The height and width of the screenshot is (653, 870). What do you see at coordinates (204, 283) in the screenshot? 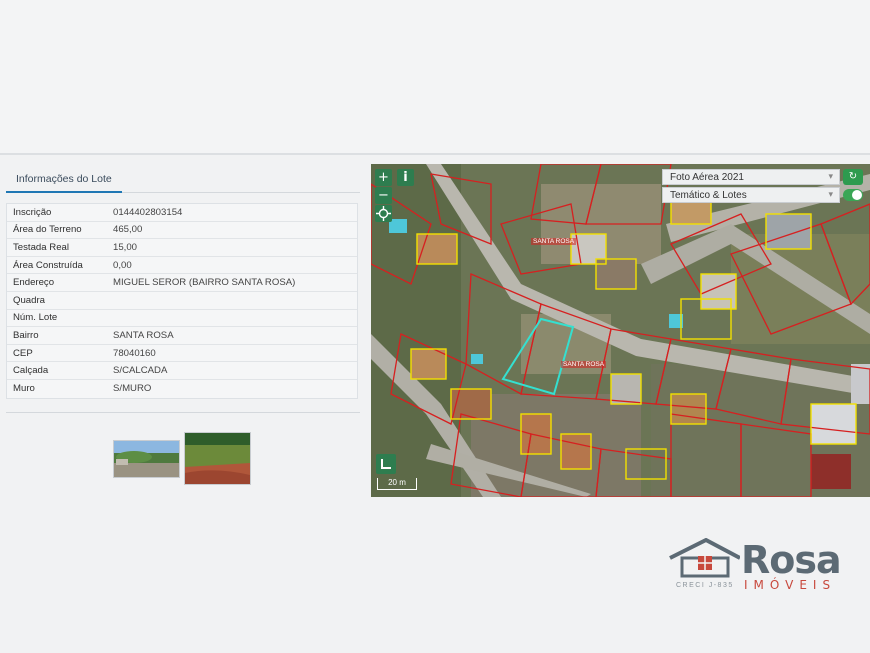
I see `info-value: MIGUEL SEROR (BAIRRO SANTA ROSA)` at bounding box center [204, 283].